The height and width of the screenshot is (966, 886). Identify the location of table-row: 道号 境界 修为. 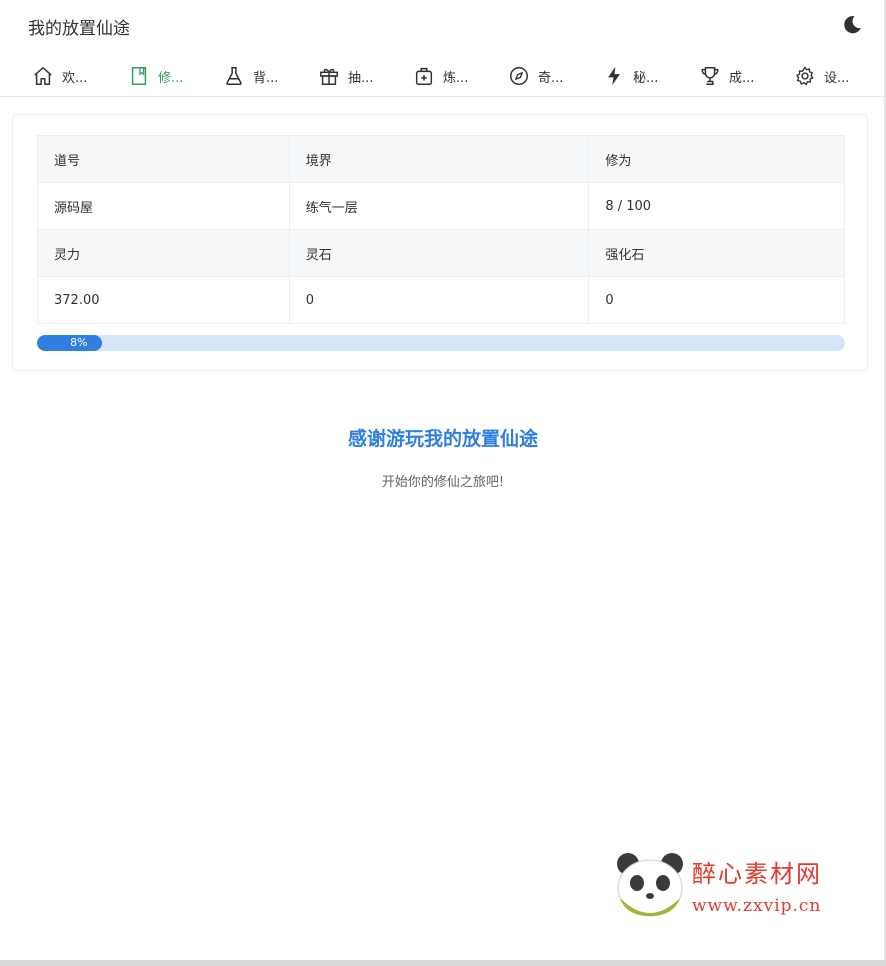
(441, 159).